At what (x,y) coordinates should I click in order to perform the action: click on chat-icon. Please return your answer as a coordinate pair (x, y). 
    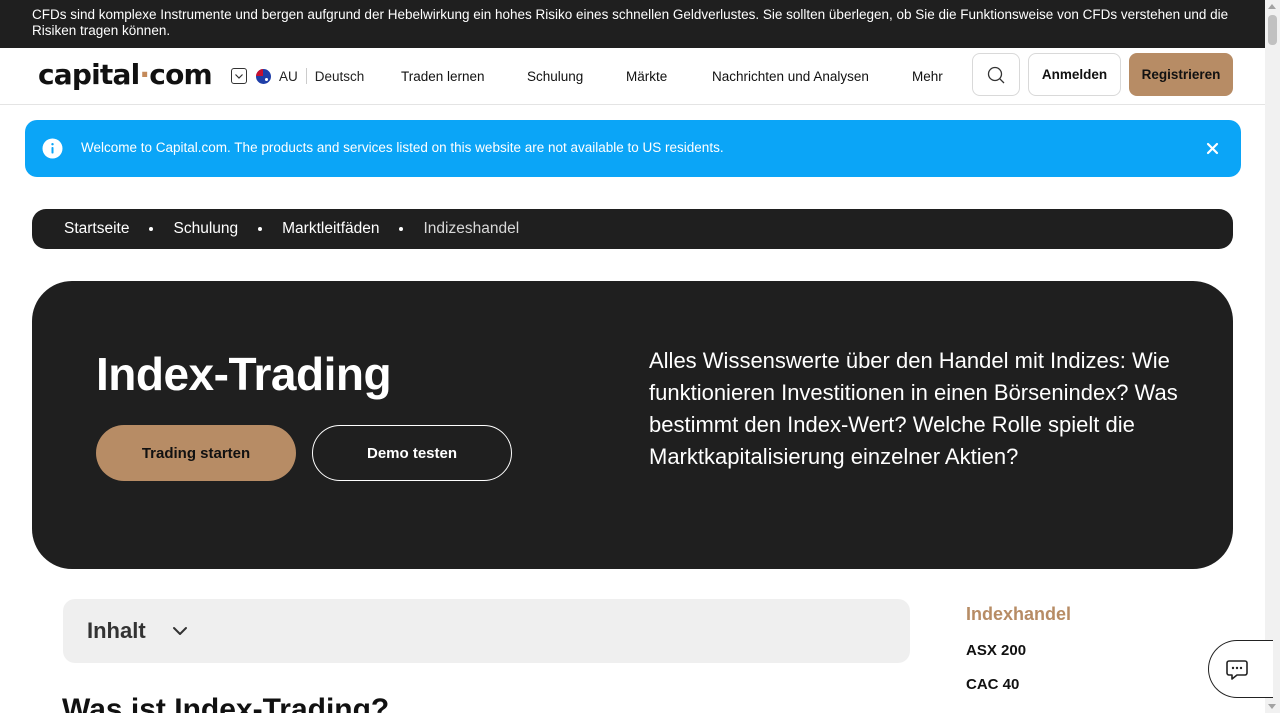
    Looking at the image, I should click on (1237, 670).